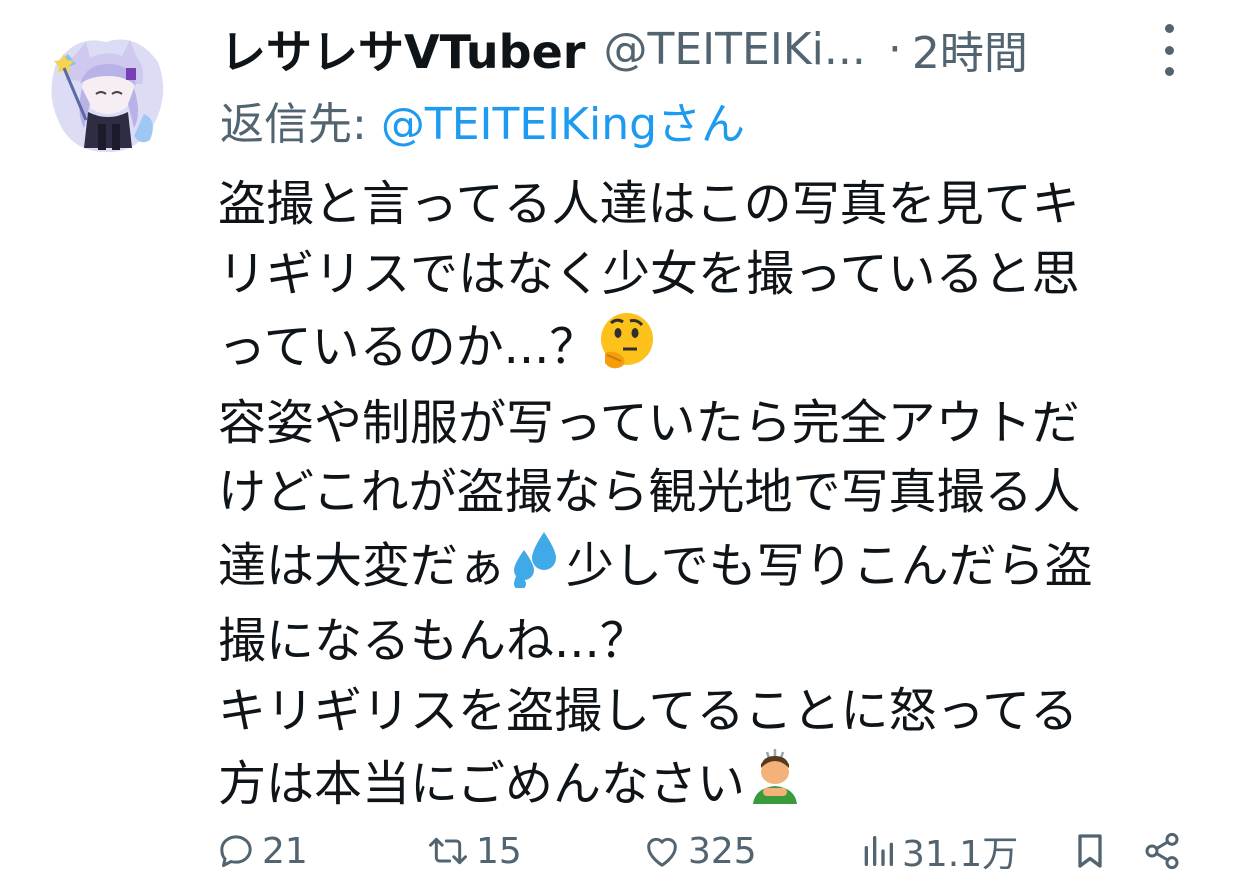 This screenshot has height=892, width=1239. I want to click on reply-to: 返信先: @TEITEIKingさん, so click(482, 120).